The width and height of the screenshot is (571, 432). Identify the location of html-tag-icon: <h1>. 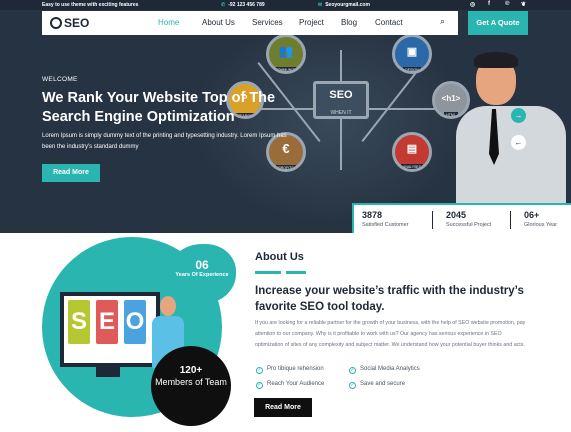
(451, 98).